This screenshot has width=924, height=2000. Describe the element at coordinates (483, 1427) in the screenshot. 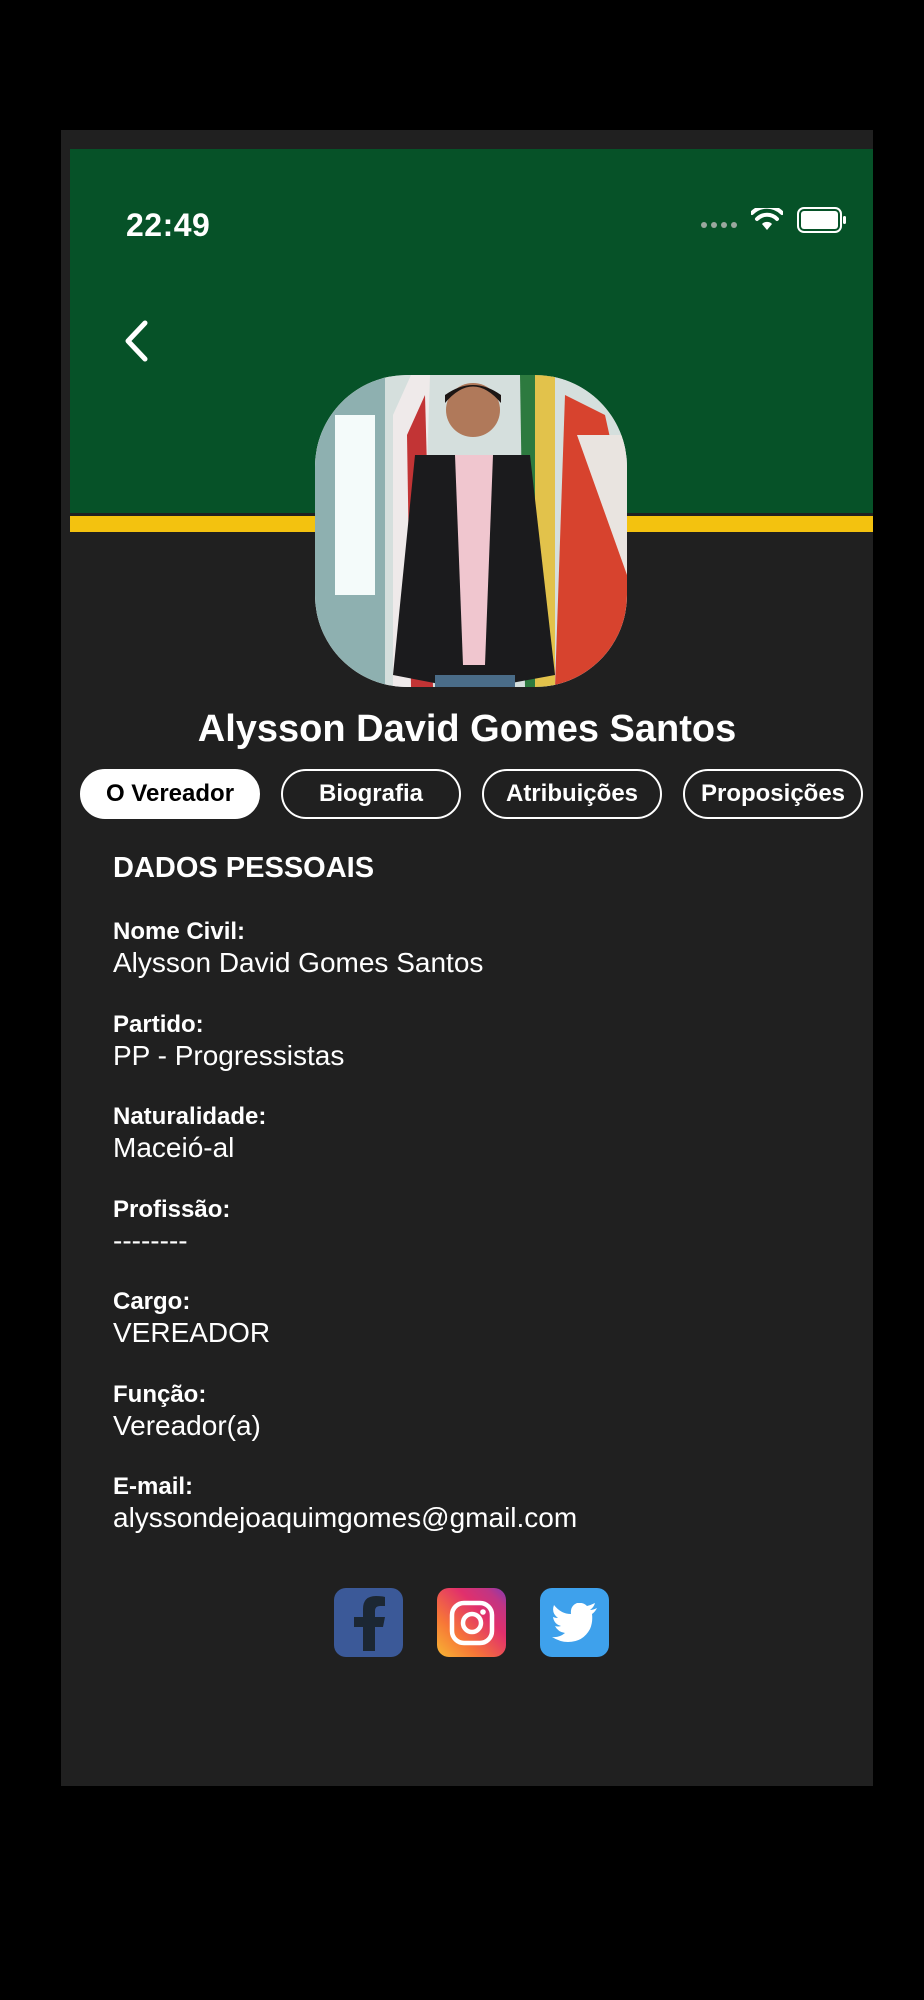

I see `field-funcao: Função: Vereador(a)` at that location.